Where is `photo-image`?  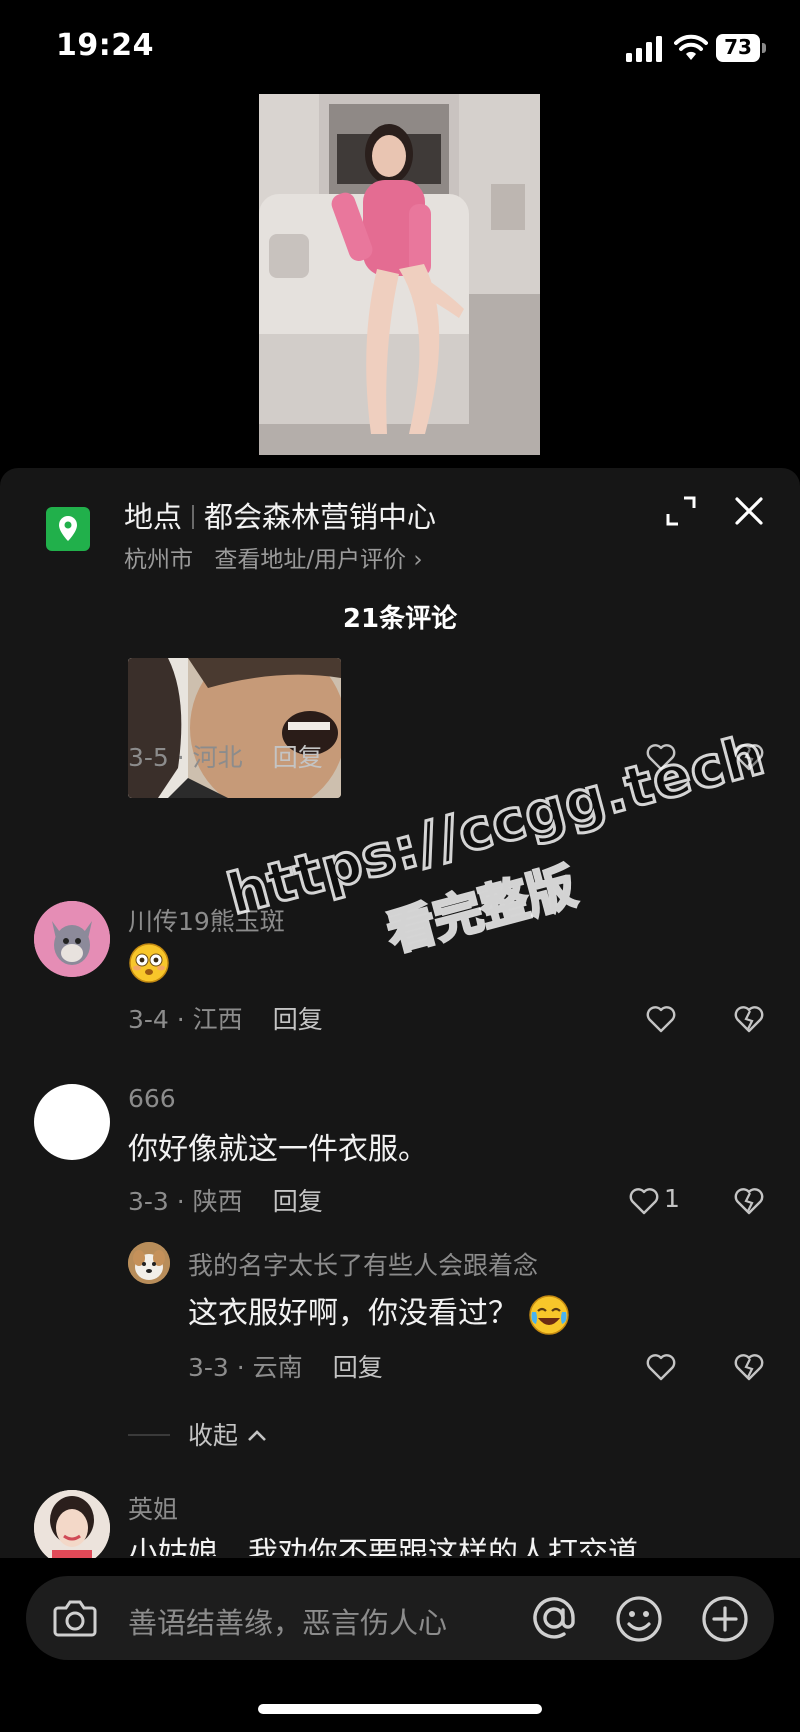 photo-image is located at coordinates (399, 274).